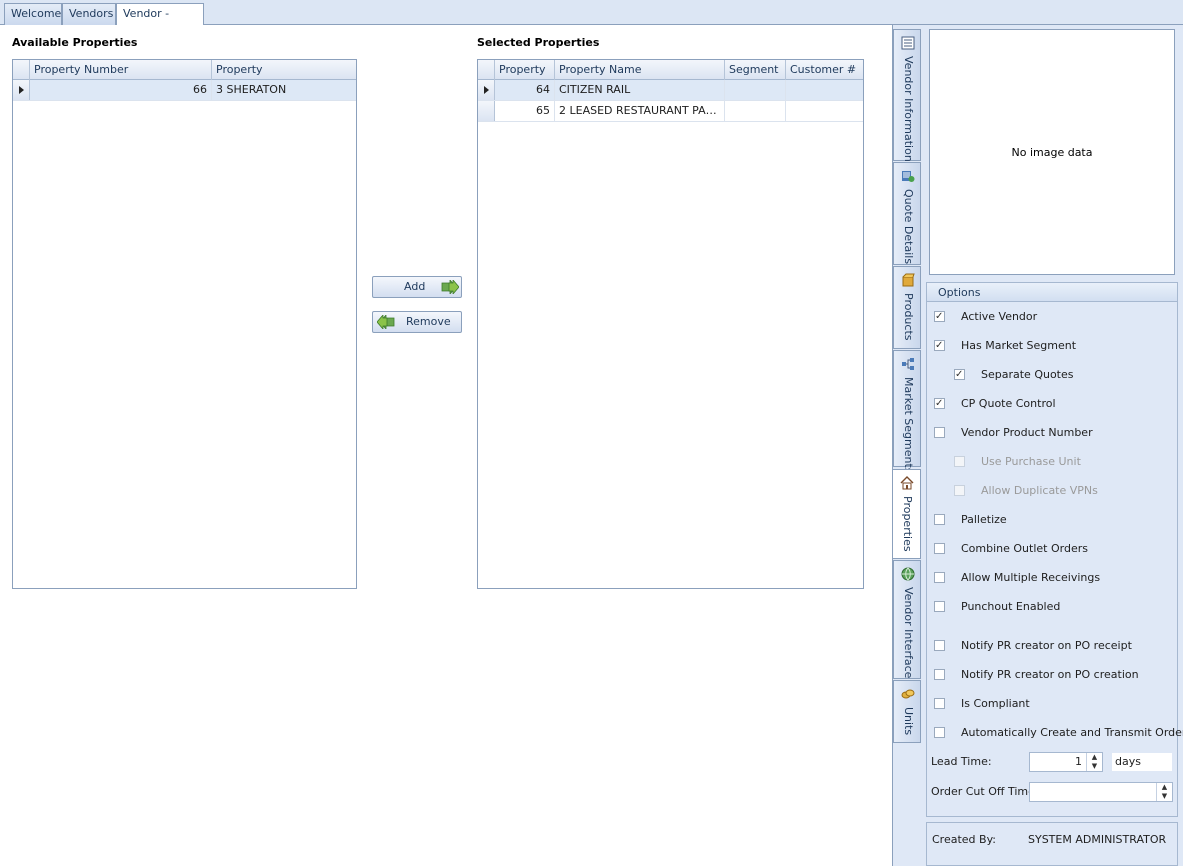 Image resolution: width=1183 pixels, height=866 pixels. I want to click on tab-vendor-information: Vendor Information, so click(907, 95).